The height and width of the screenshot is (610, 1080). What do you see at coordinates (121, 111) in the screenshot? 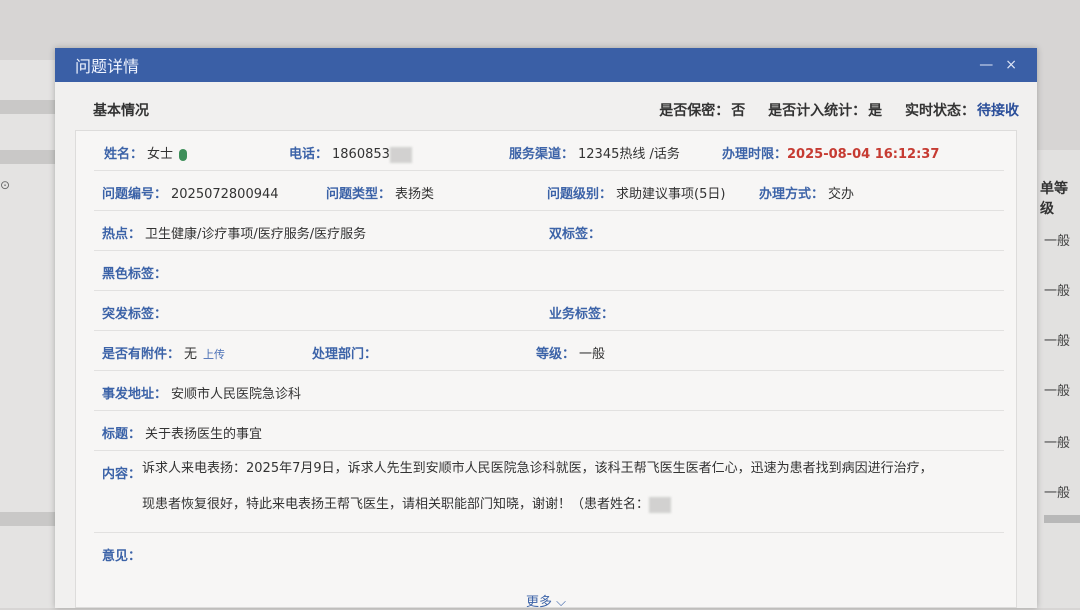
I see `section-title: 基本情况` at bounding box center [121, 111].